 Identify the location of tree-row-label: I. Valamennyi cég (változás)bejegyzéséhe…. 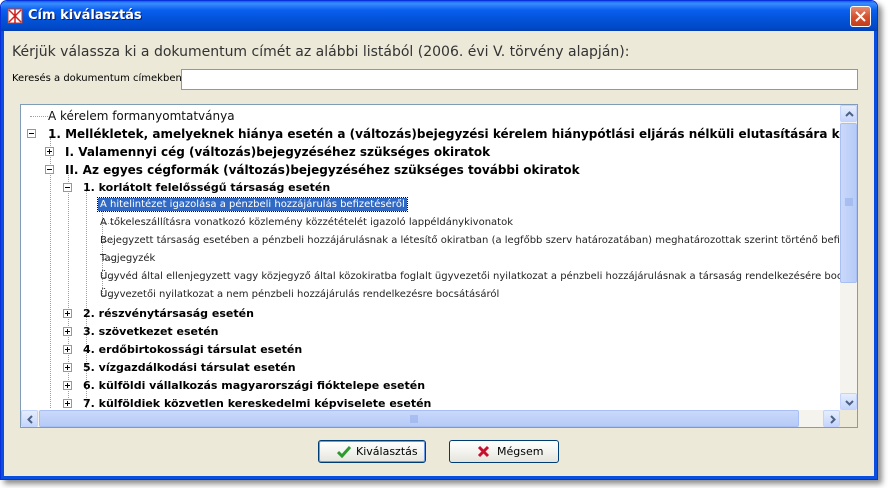
(278, 152).